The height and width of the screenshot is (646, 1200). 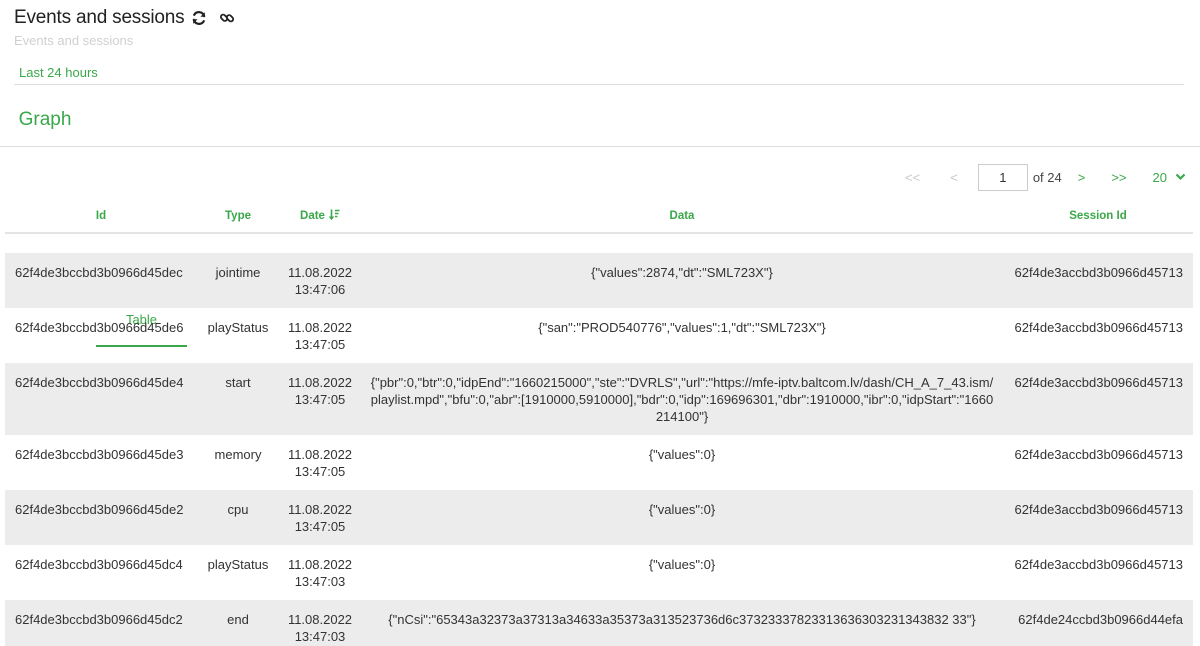 What do you see at coordinates (227, 18) in the screenshot?
I see `link-icon` at bounding box center [227, 18].